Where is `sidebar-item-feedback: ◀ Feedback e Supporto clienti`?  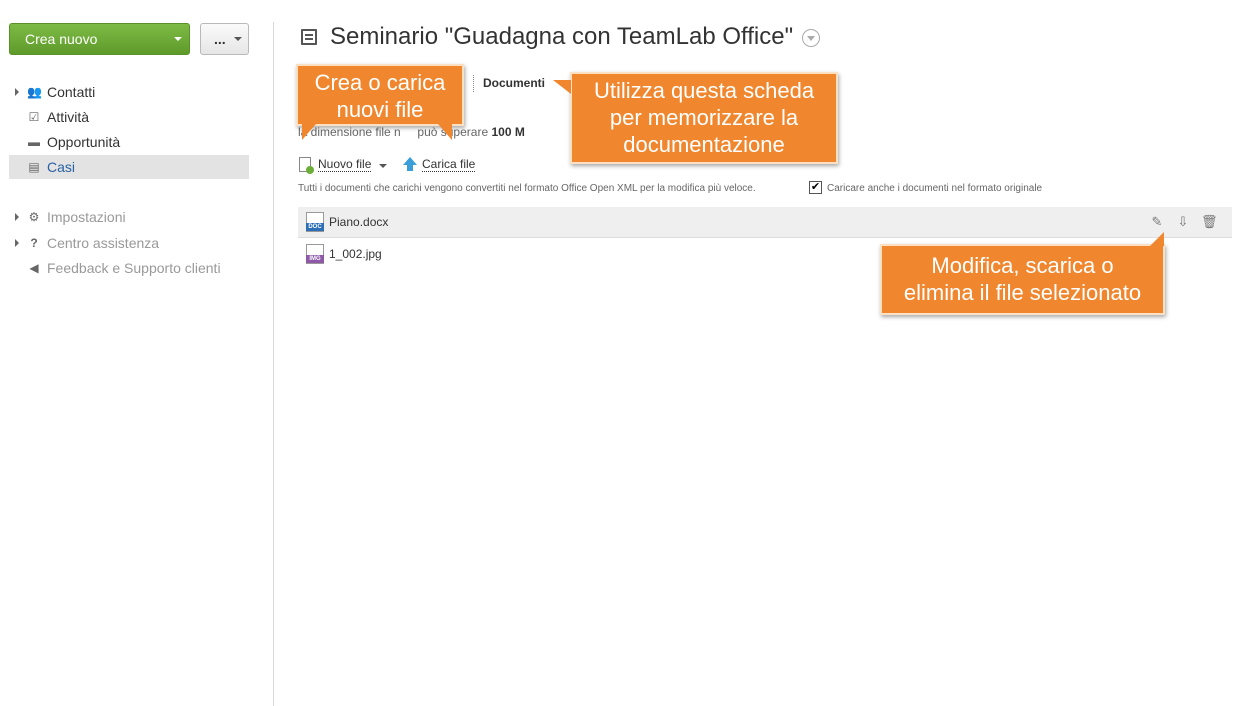 sidebar-item-feedback: ◀ Feedback e Supporto clienti is located at coordinates (129, 268).